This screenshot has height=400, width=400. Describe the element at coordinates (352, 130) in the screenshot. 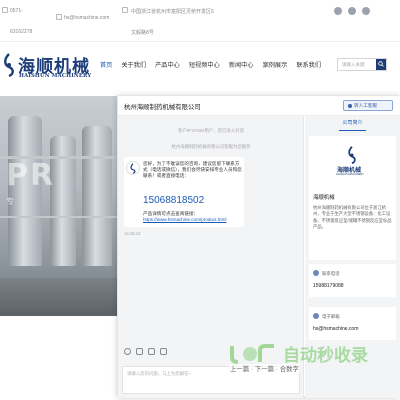

I see `tab-underline` at that location.